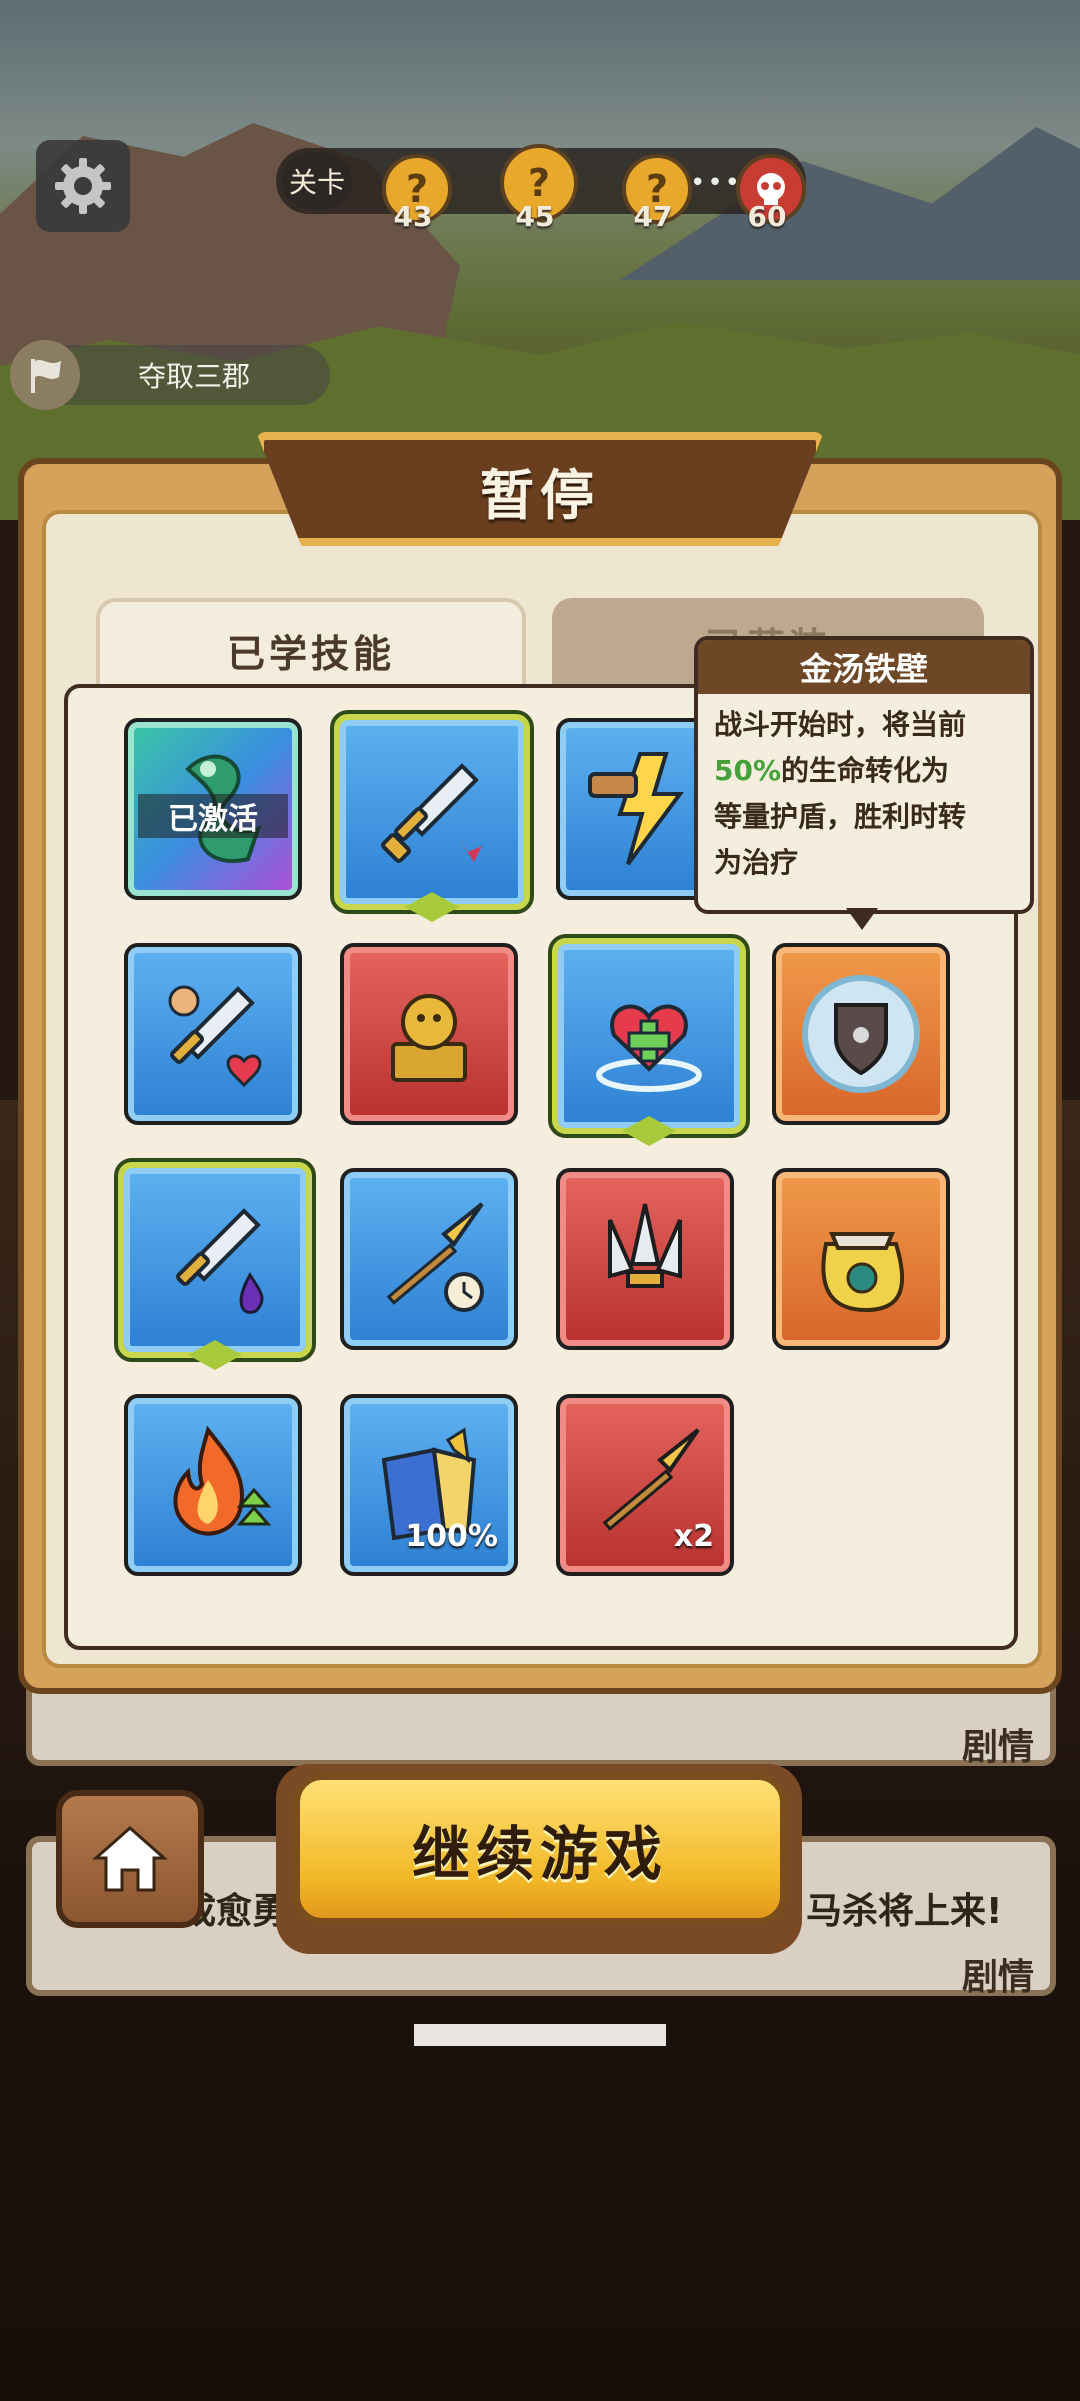  What do you see at coordinates (219, 1261) in the screenshot?
I see `sword-poison-icon` at bounding box center [219, 1261].